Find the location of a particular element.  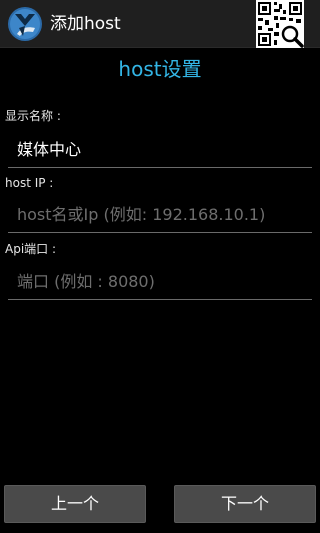

previous-button: 上一个 is located at coordinates (75, 504).